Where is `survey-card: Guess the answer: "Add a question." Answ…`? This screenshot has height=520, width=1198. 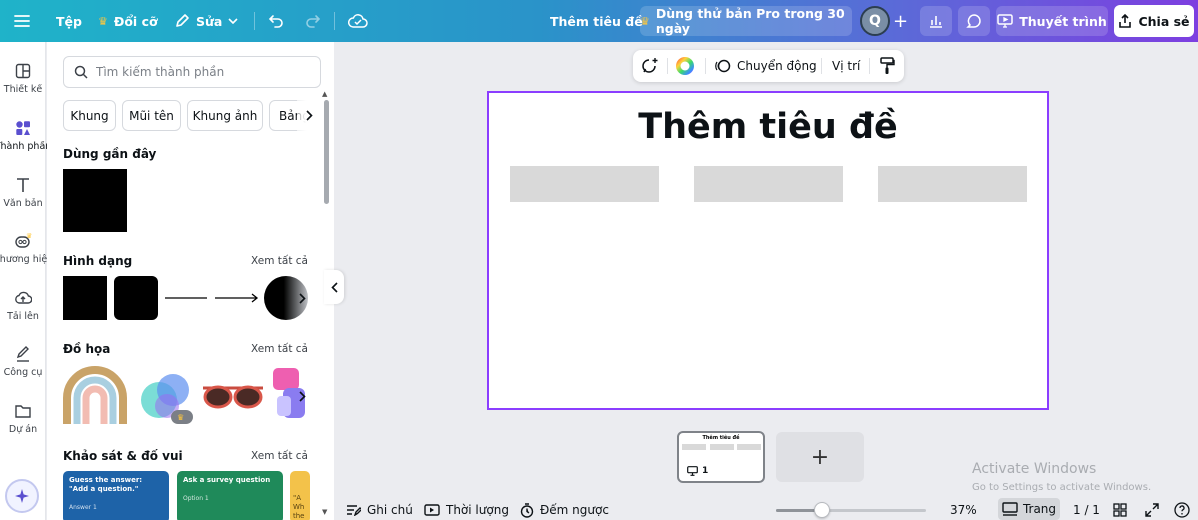
survey-card: Guess the answer: "Add a question." Answ… is located at coordinates (116, 495).